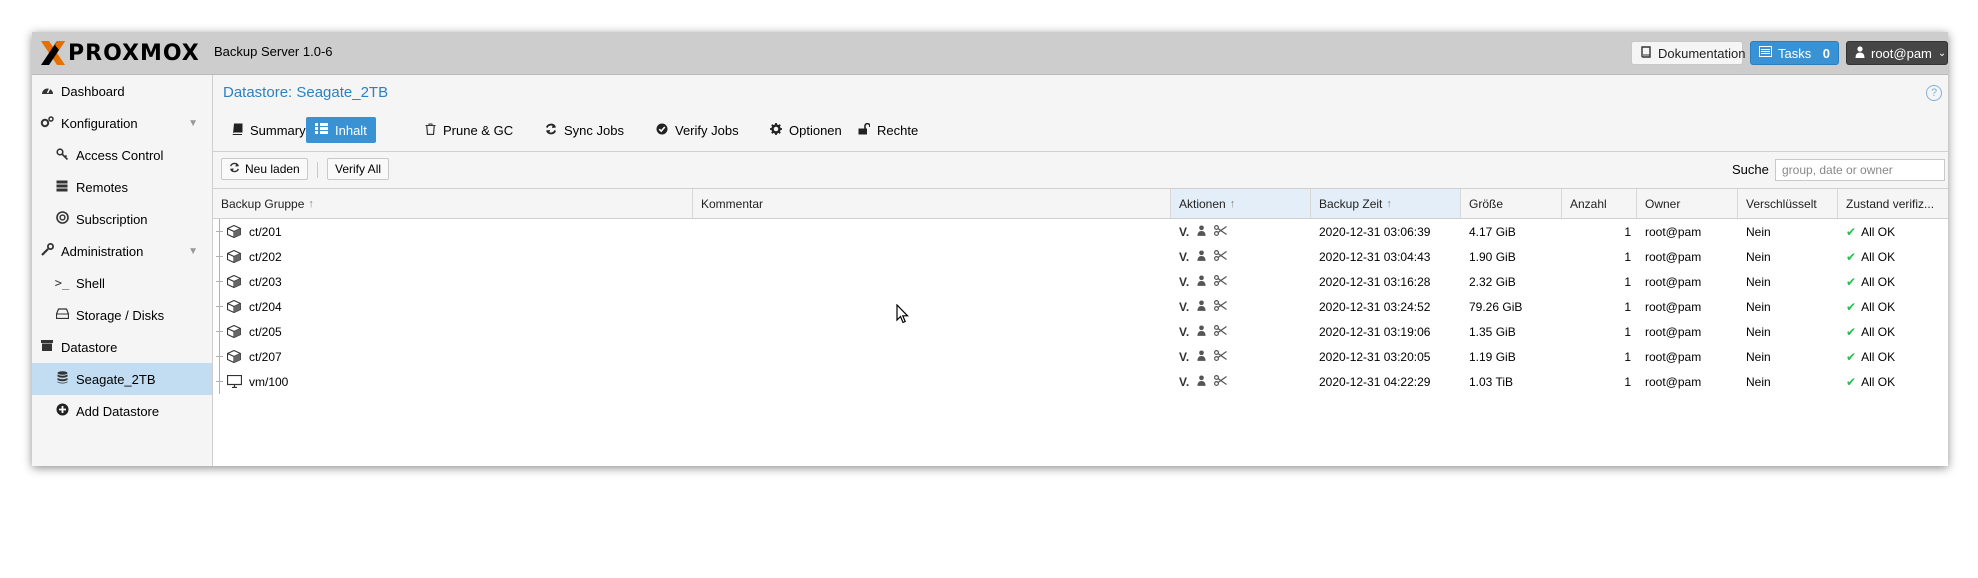  I want to click on tab-label: Summary, so click(278, 130).